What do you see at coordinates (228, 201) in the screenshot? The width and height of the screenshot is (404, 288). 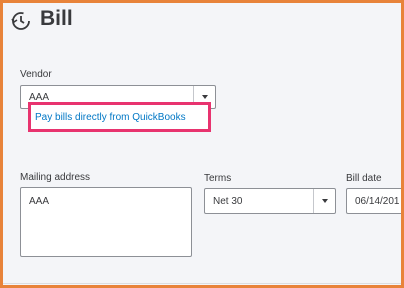 I see `terms-value: Net 30` at bounding box center [228, 201].